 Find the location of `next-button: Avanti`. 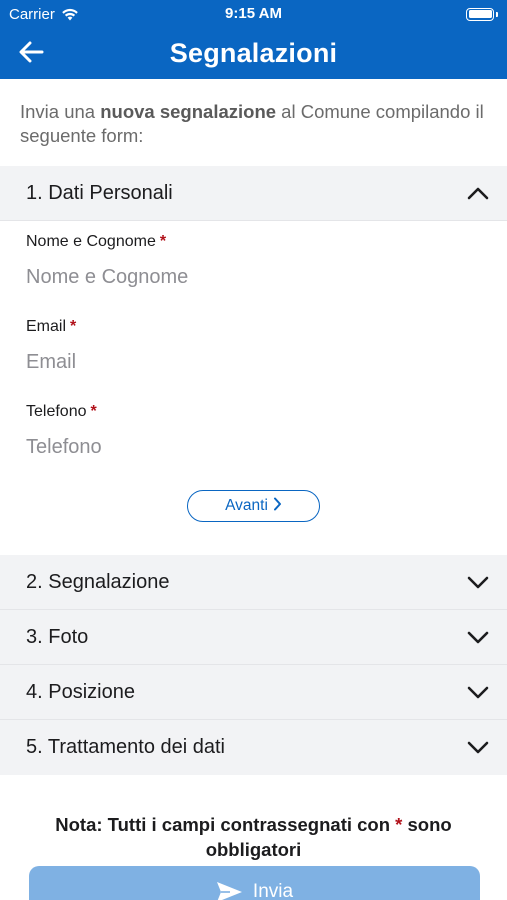

next-button: Avanti is located at coordinates (253, 506).